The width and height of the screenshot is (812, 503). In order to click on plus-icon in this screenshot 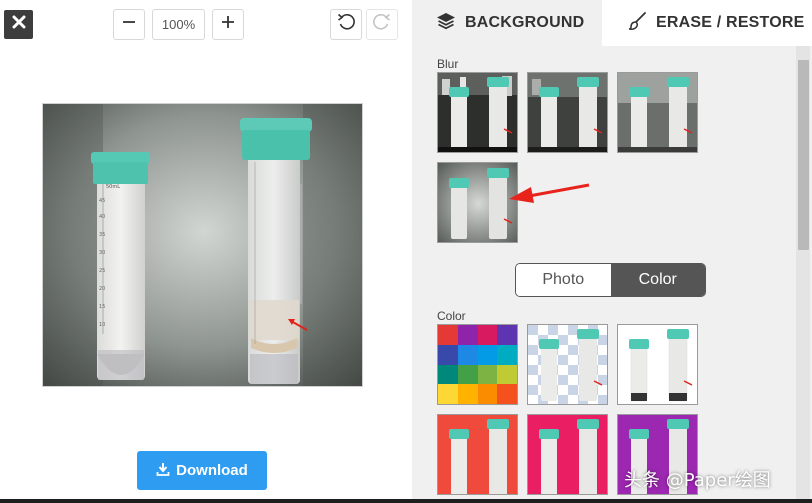, I will do `click(228, 24)`.